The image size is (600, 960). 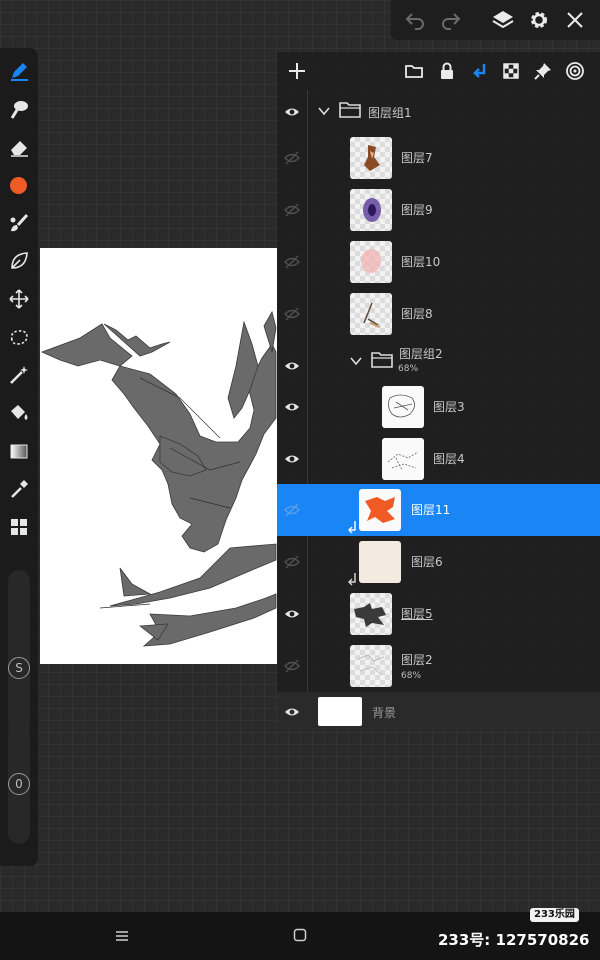 I want to click on layers-button, so click(x=503, y=20).